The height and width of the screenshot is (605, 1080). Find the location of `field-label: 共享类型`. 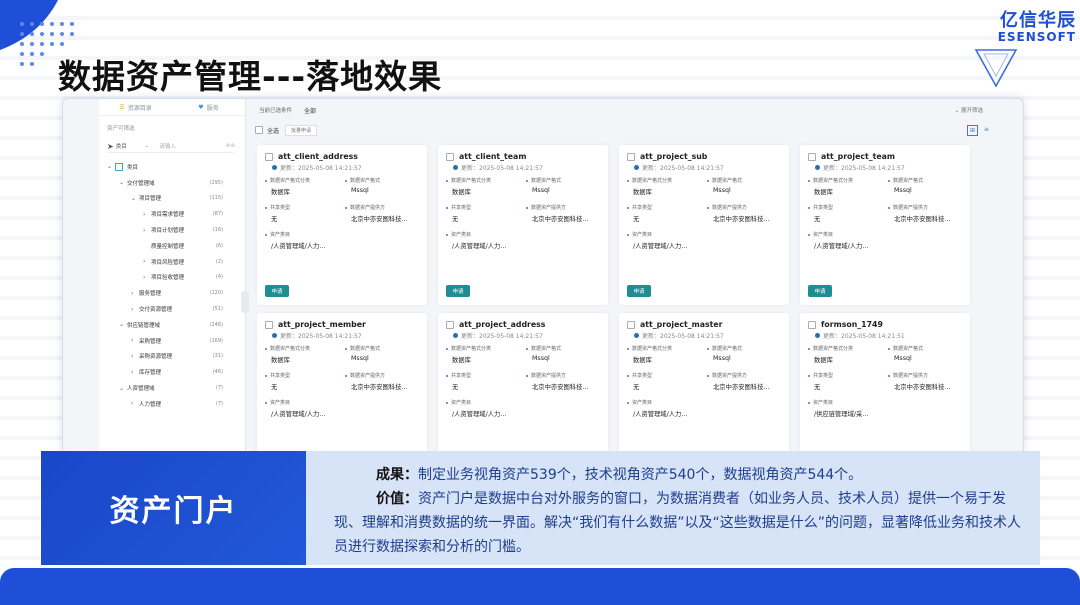

field-label: 共享类型 is located at coordinates (277, 207).